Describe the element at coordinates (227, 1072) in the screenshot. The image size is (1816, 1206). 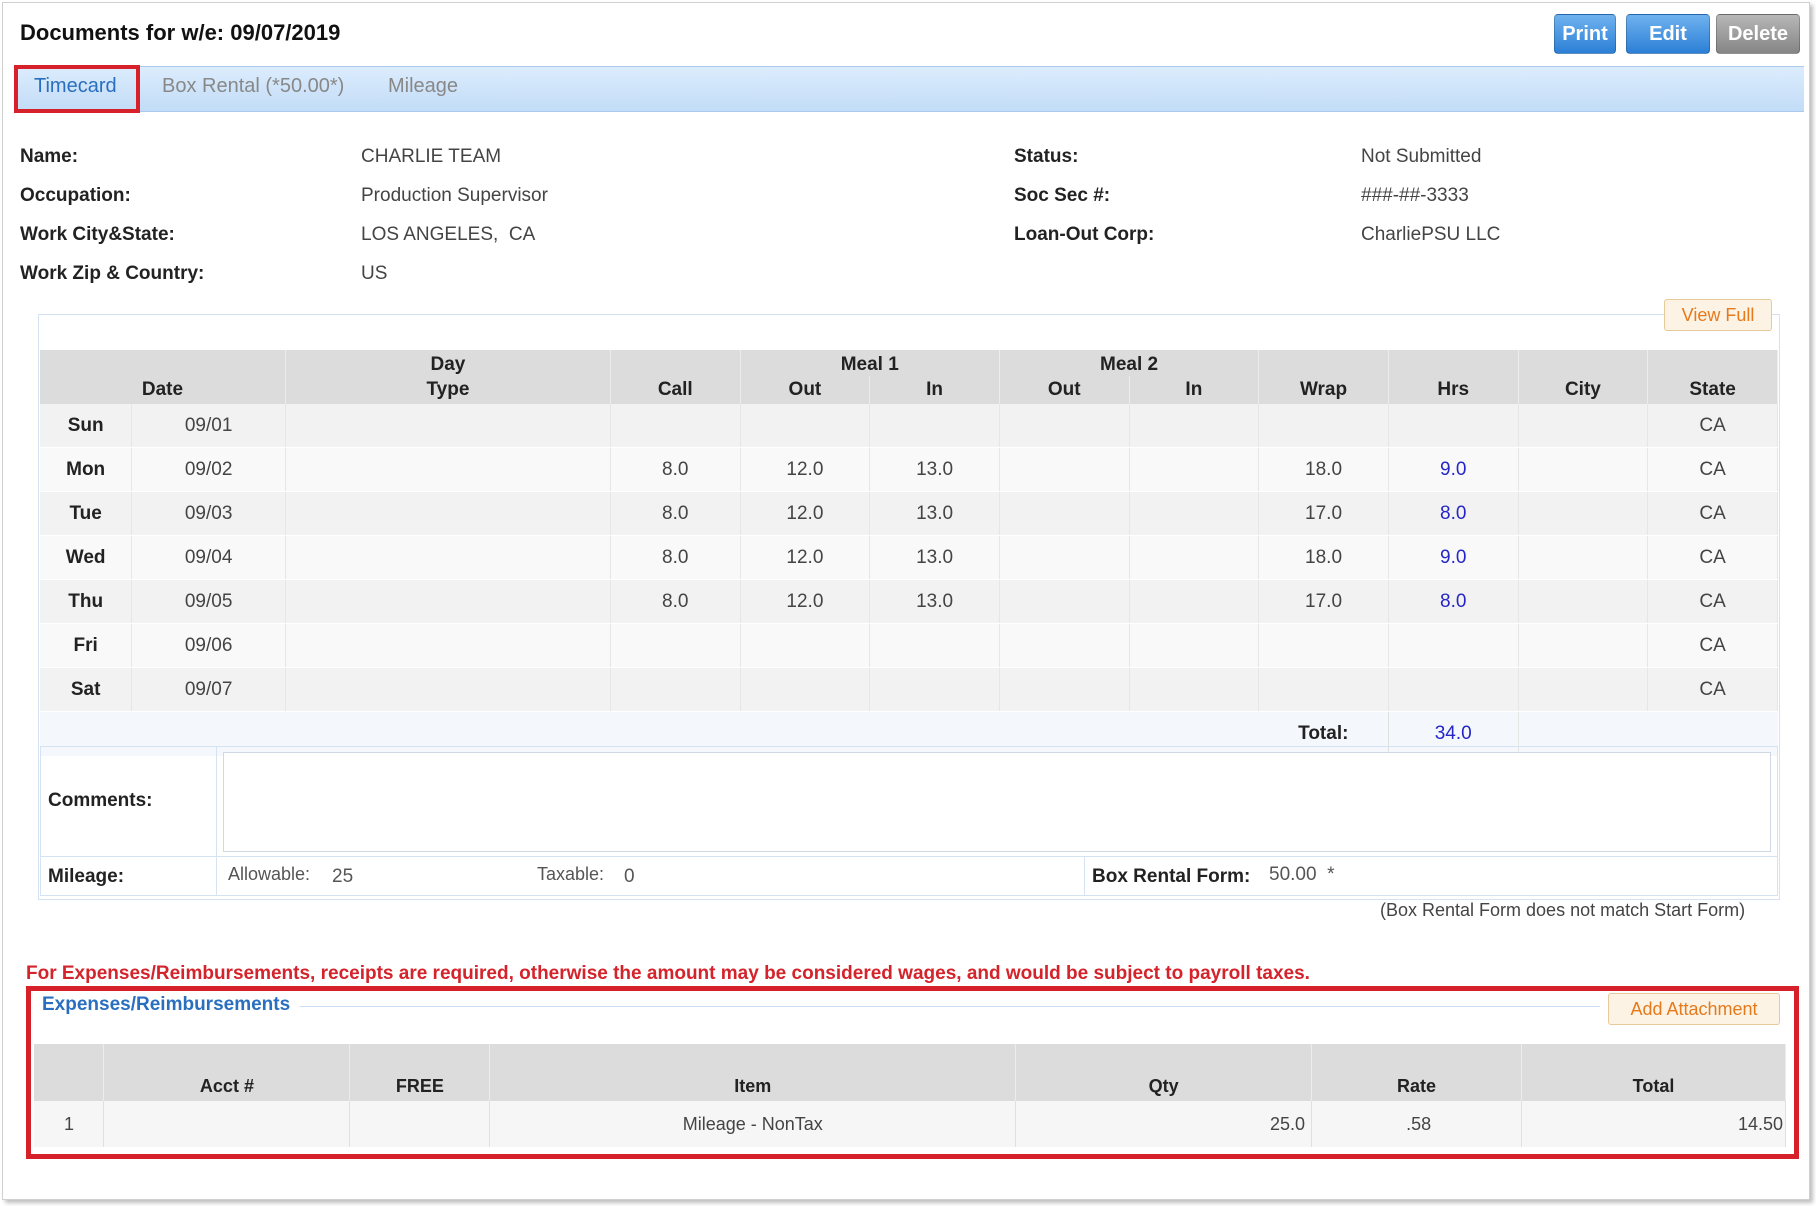
I see `column-header-acct: Acct #` at that location.